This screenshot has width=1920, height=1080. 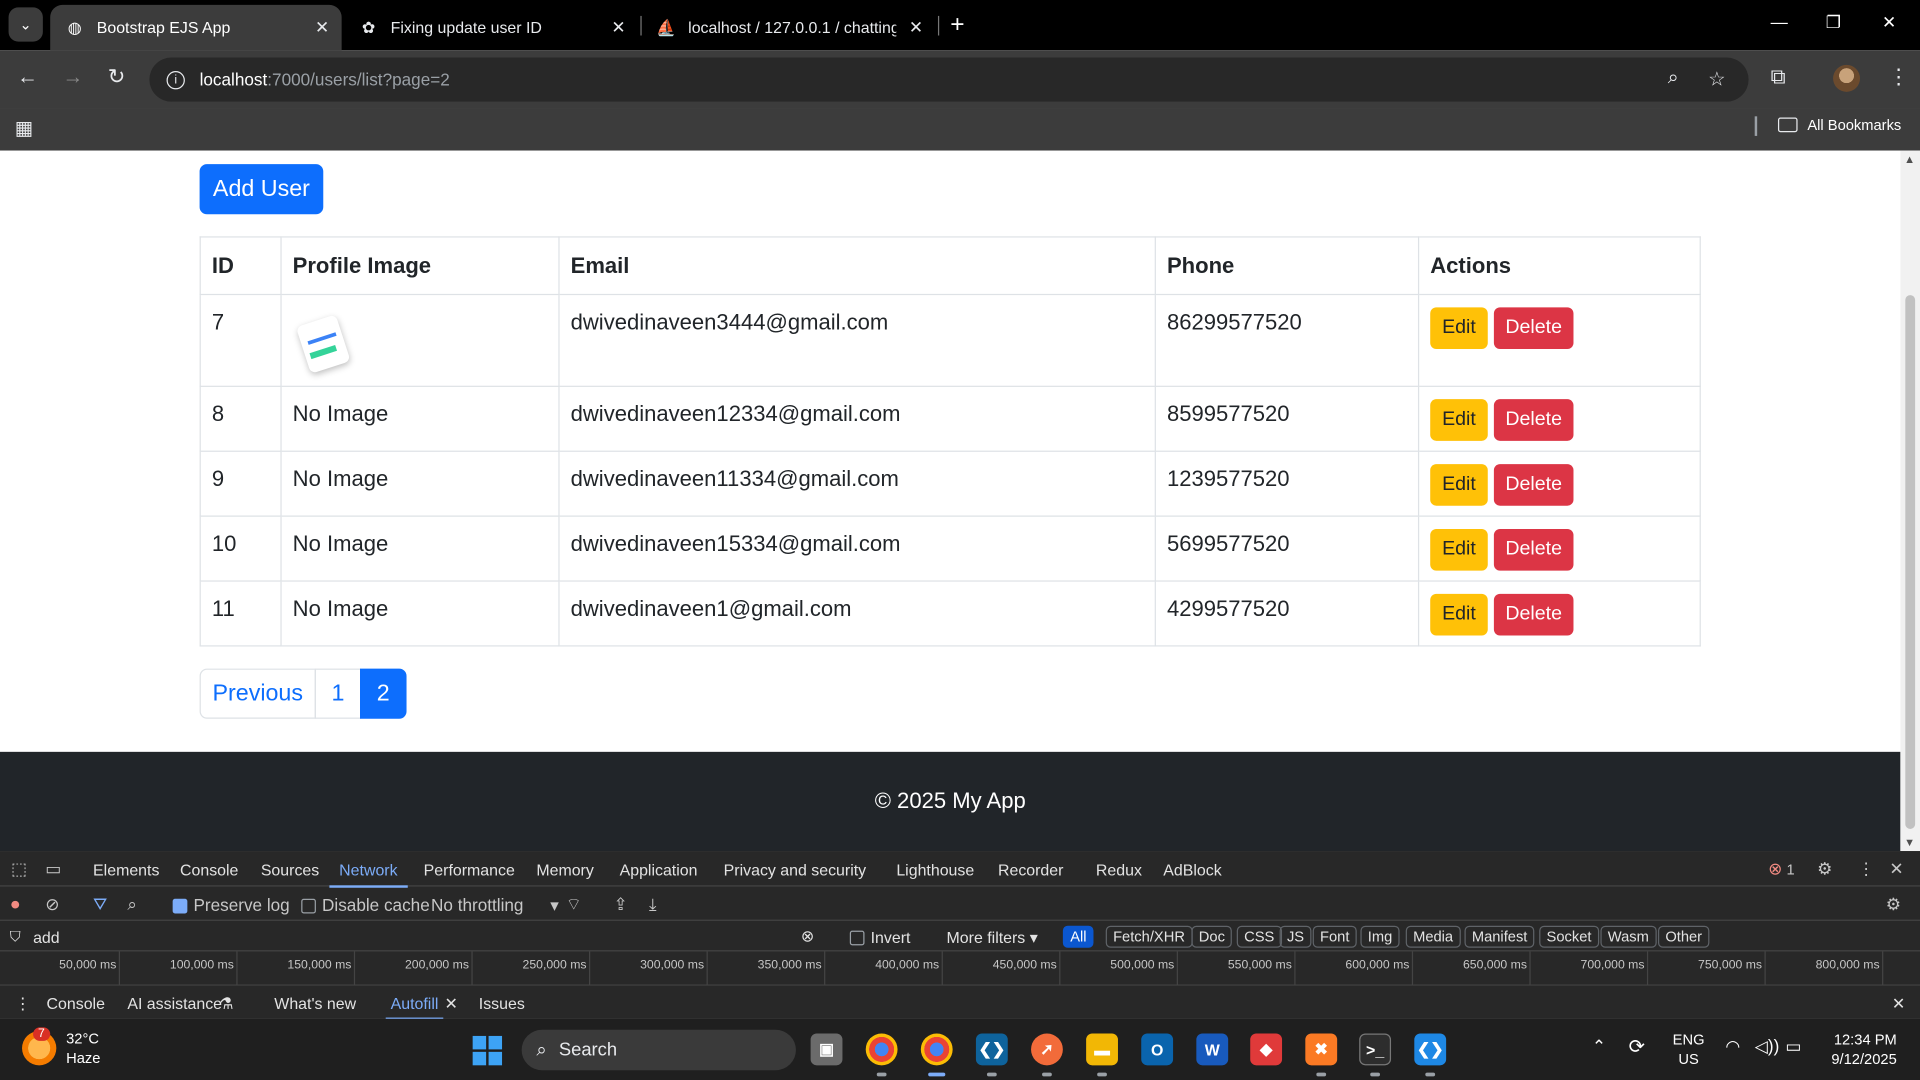 I want to click on devtools-tab-adblock: AdBlock, so click(x=1192, y=870).